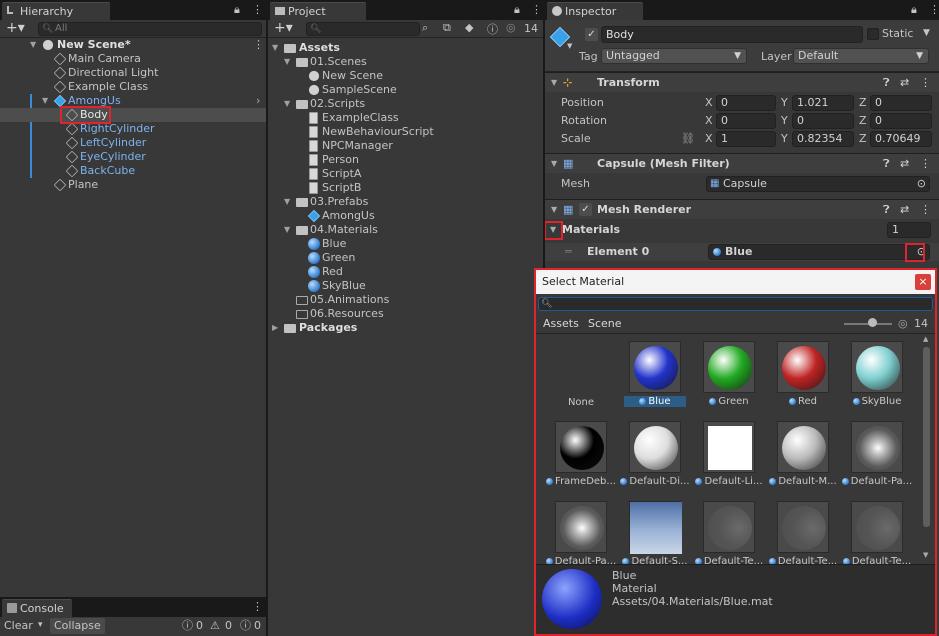  What do you see at coordinates (133, 171) in the screenshot?
I see `hierarchy-item: BackCube` at bounding box center [133, 171].